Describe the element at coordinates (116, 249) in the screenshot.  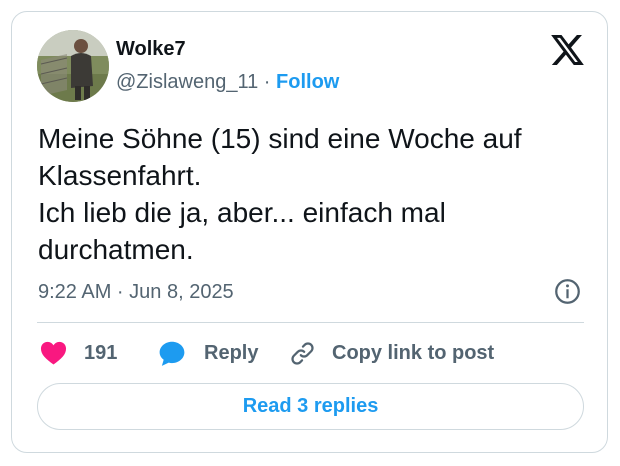
I see `tweet-line: durchatmen.` at that location.